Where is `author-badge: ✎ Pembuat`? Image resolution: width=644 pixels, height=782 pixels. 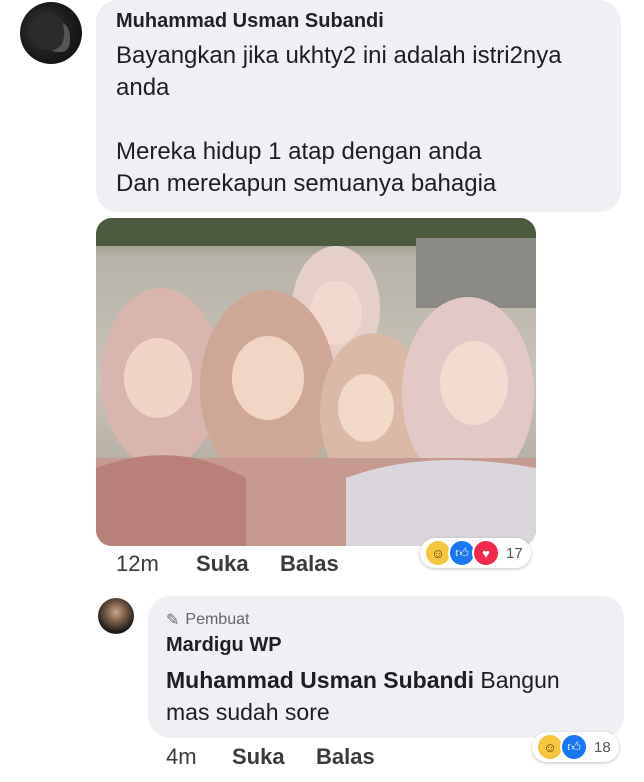 author-badge: ✎ Pembuat is located at coordinates (207, 620).